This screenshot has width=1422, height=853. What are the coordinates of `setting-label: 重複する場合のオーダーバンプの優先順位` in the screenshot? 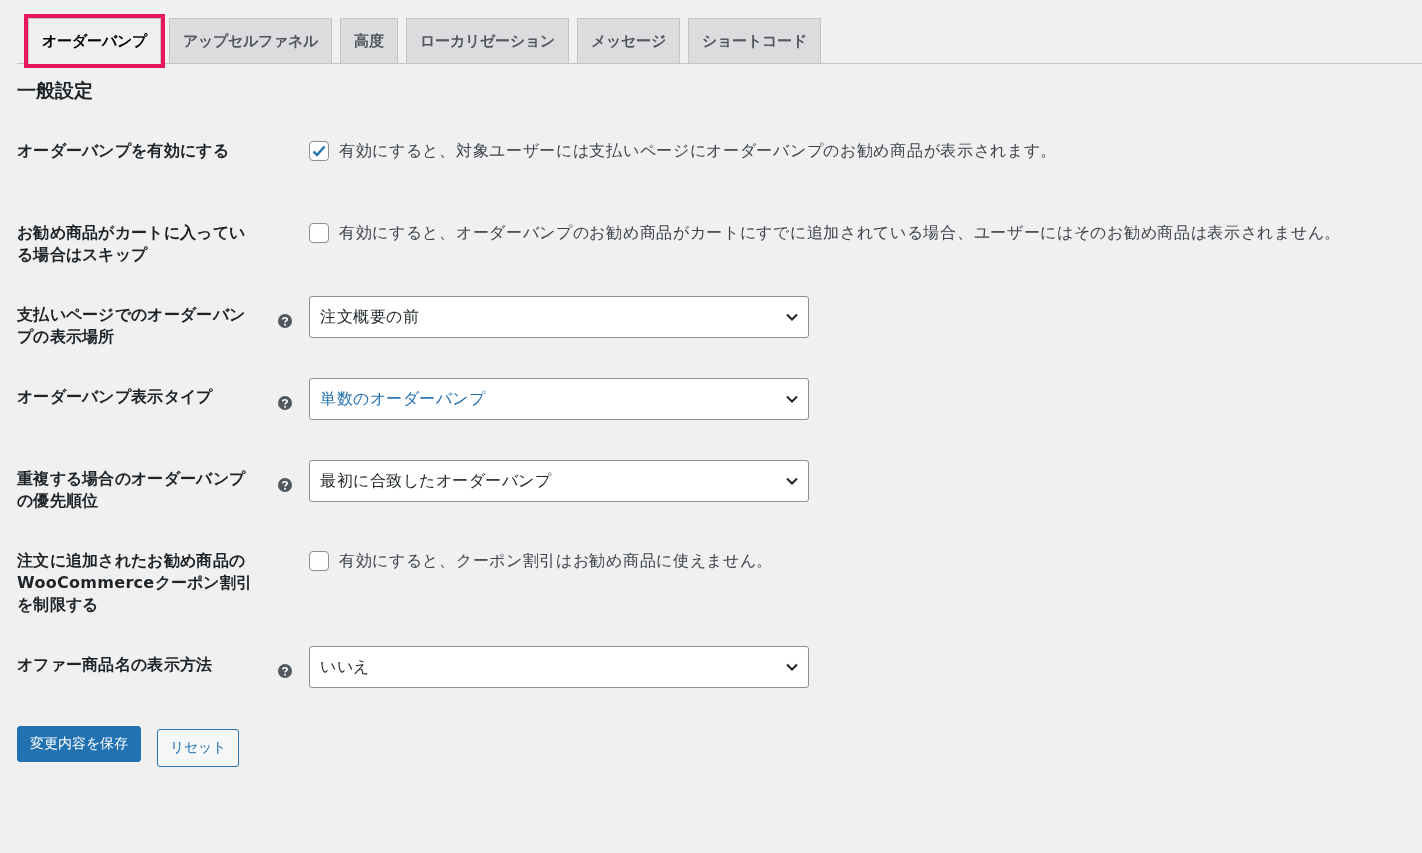 It's located at (132, 490).